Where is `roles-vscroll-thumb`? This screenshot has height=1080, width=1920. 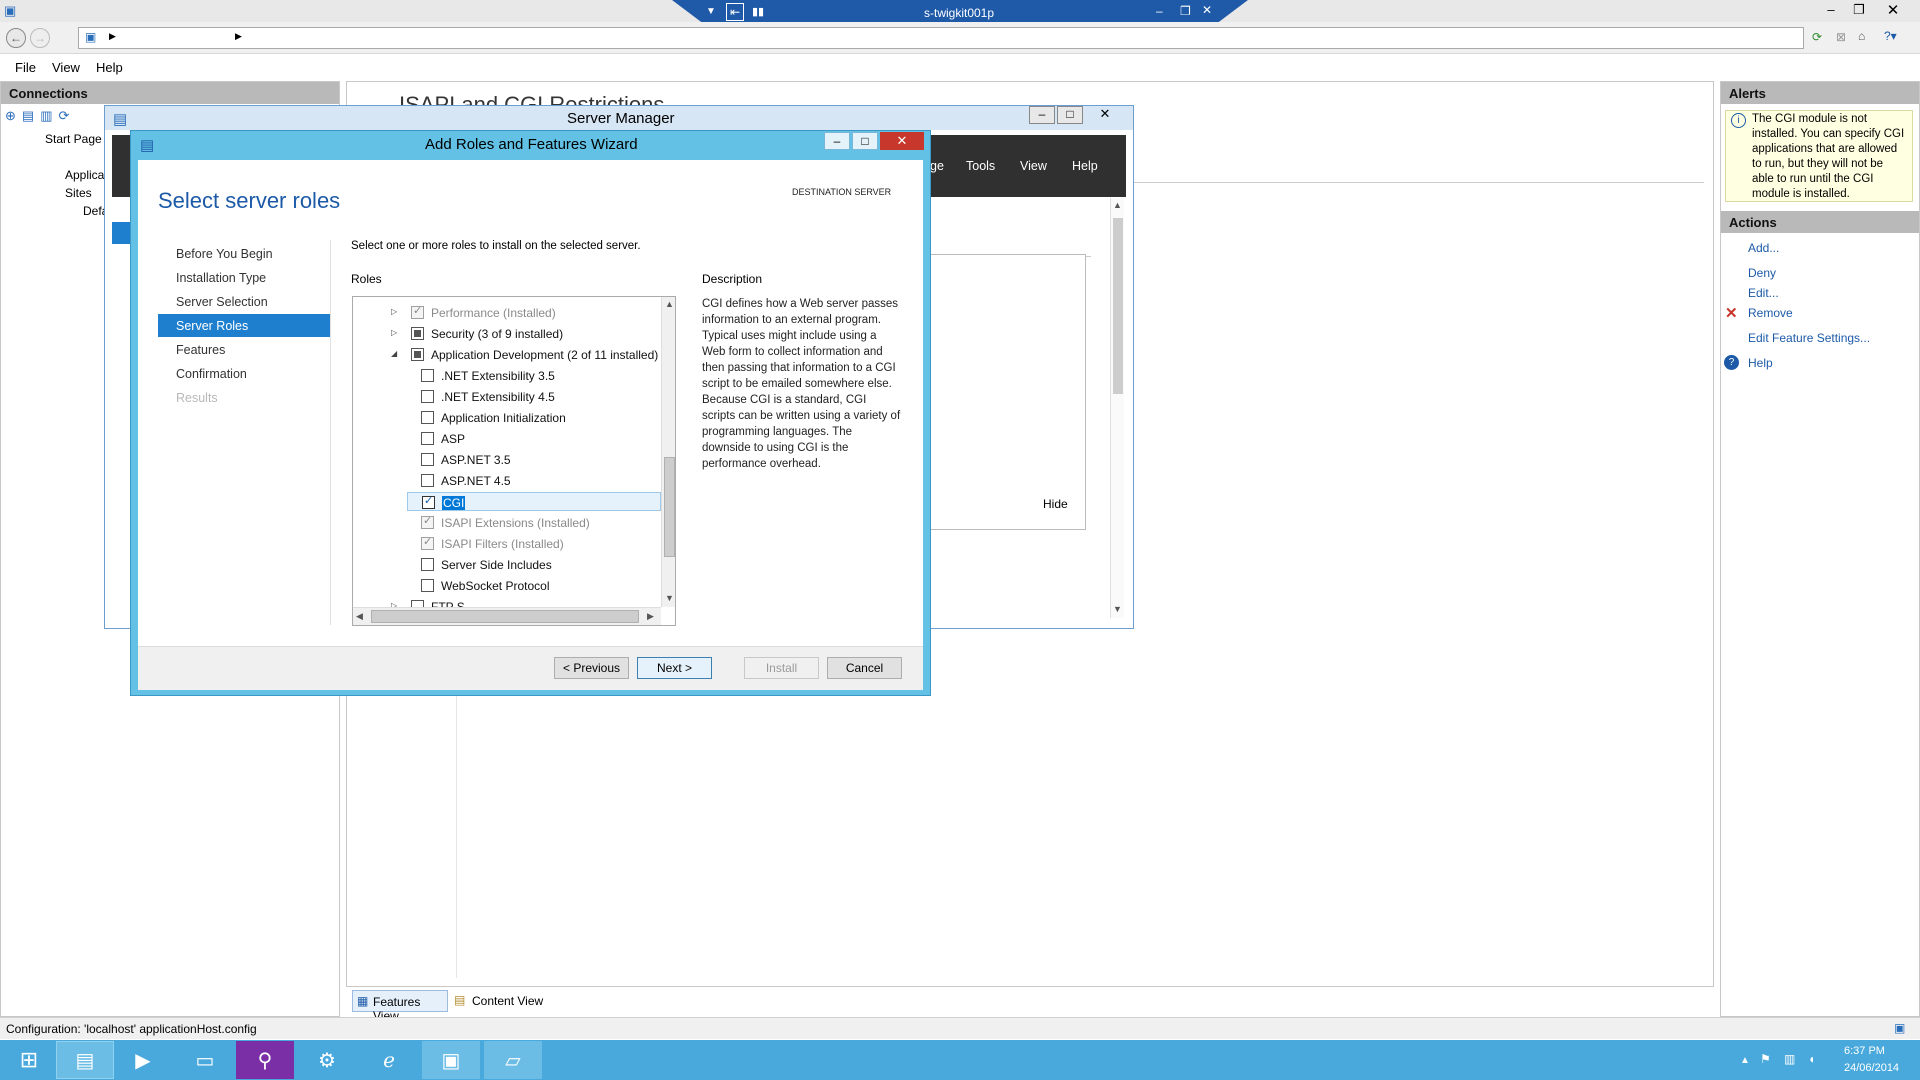 roles-vscroll-thumb is located at coordinates (669, 507).